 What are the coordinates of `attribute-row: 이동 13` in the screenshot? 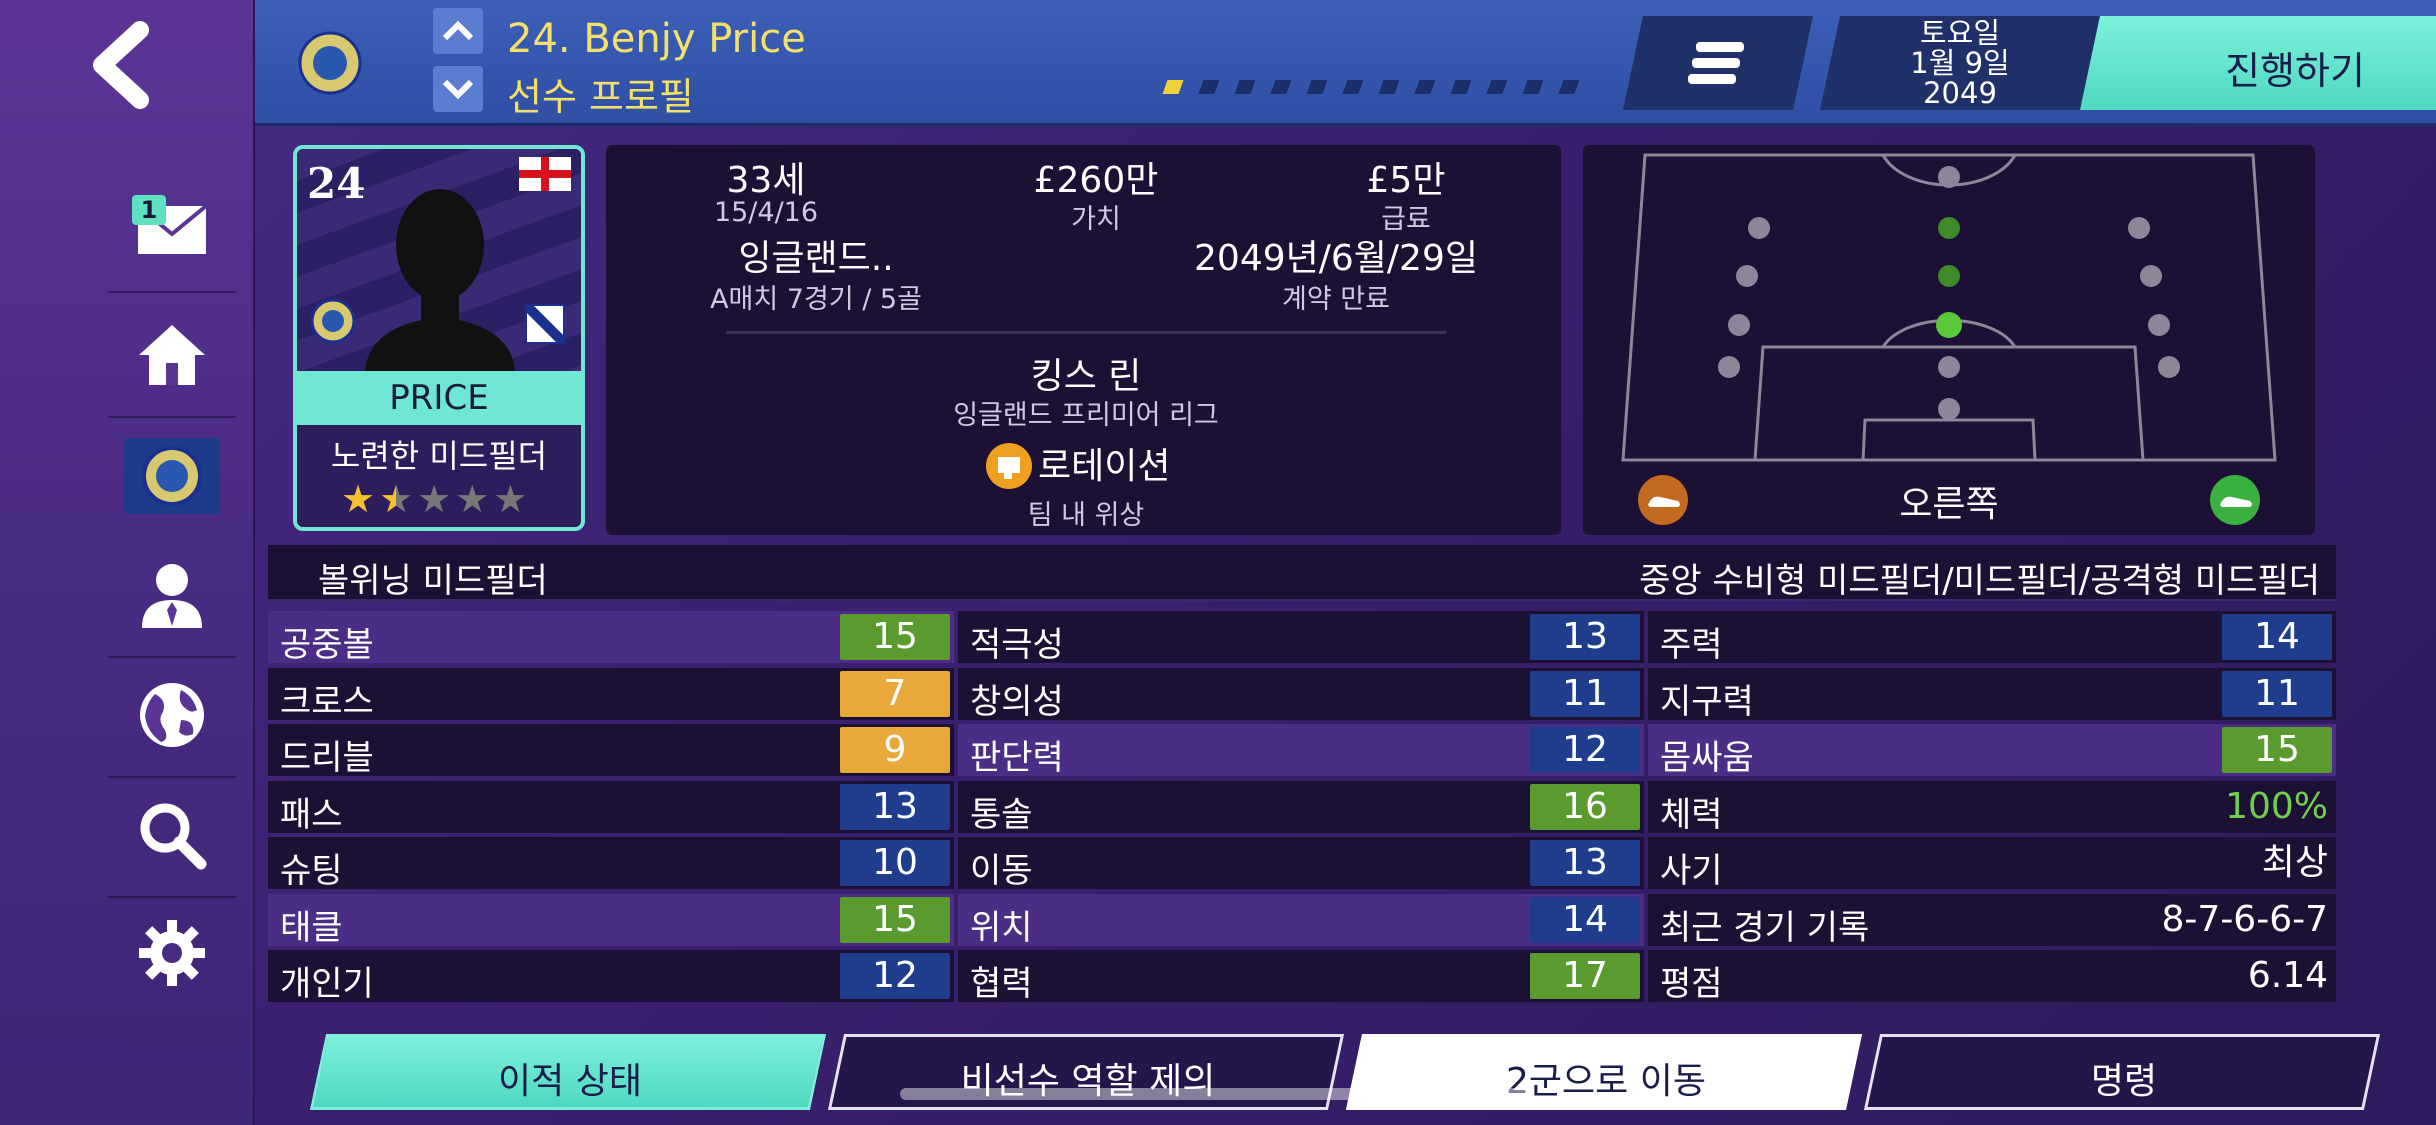 It's located at (1301, 864).